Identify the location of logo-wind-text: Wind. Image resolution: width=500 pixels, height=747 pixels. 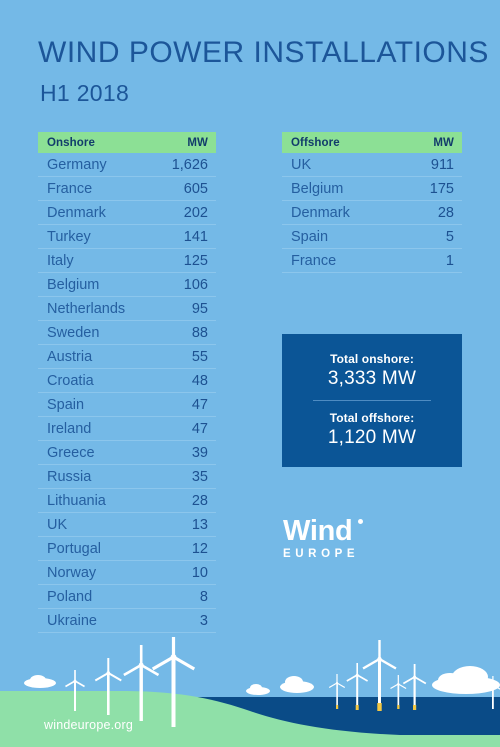
(318, 531).